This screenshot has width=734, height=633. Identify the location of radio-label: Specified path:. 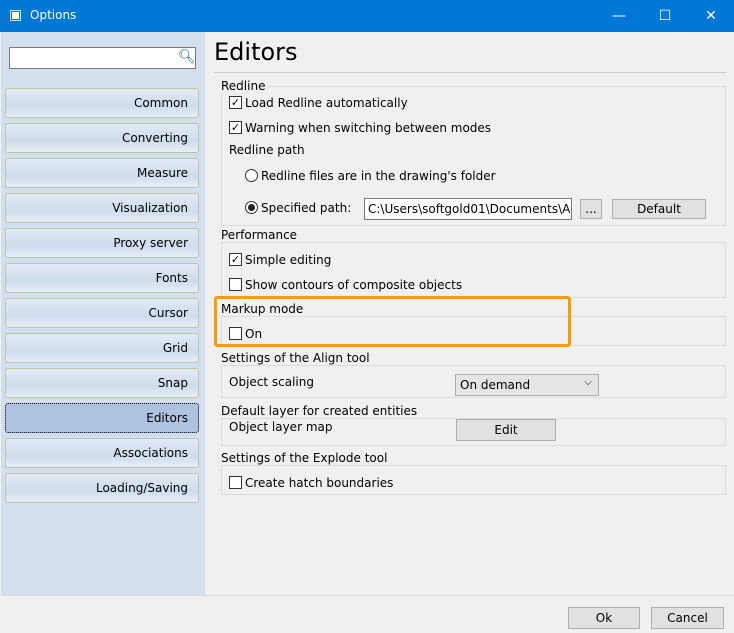
(306, 208).